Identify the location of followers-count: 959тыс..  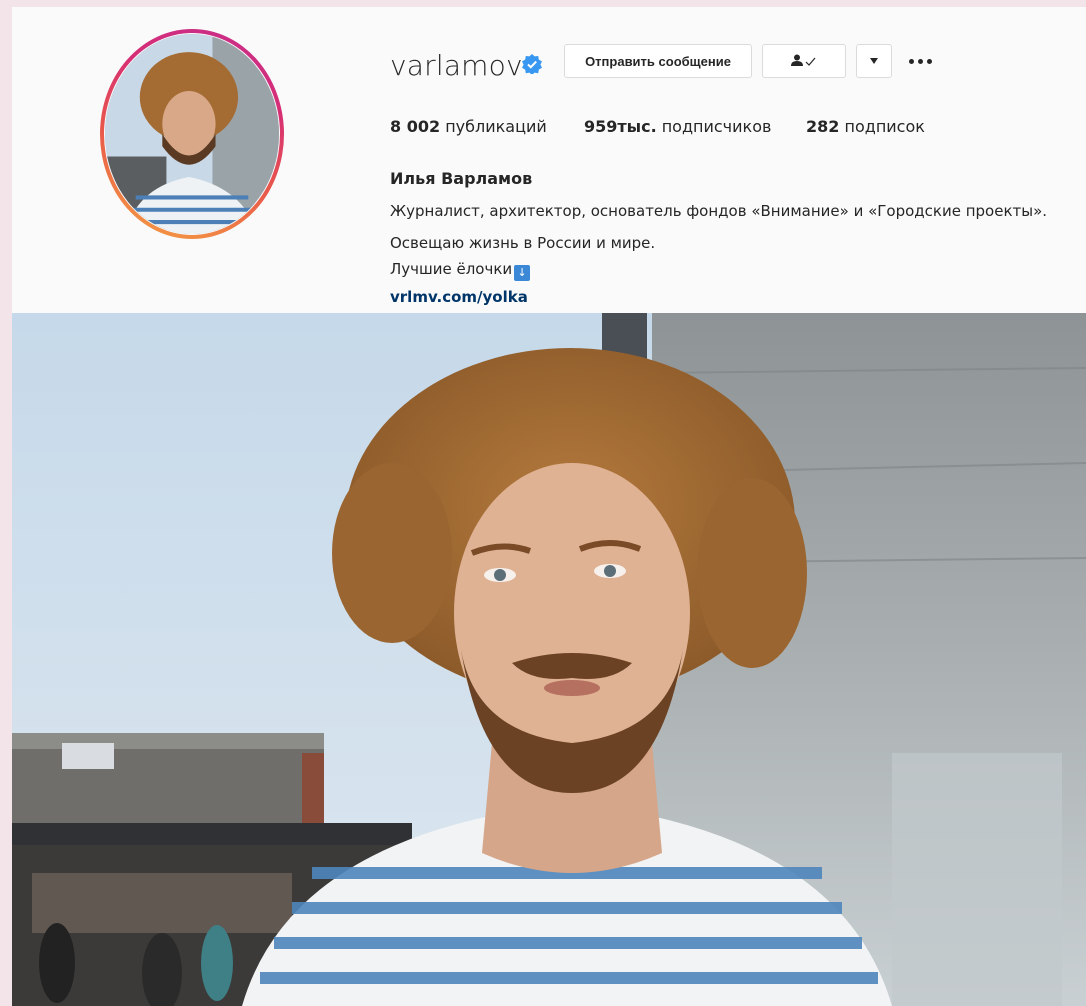
(620, 126).